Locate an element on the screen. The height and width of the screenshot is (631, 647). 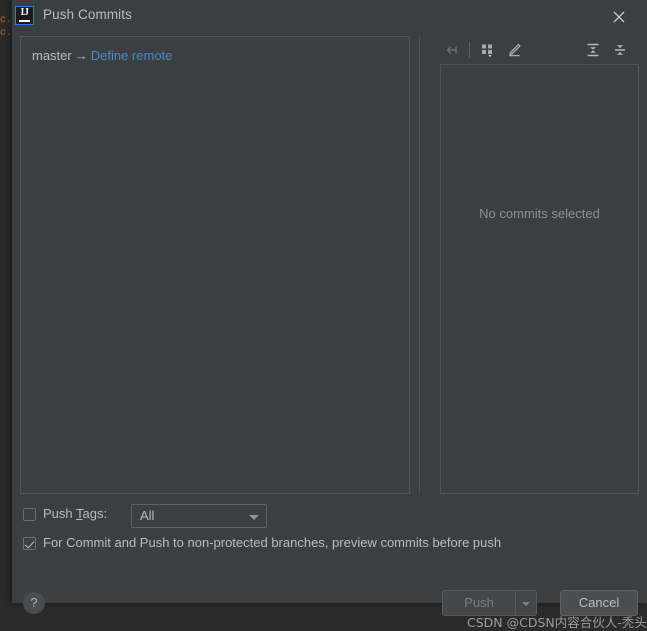
show-diff-preview-icon is located at coordinates (487, 51).